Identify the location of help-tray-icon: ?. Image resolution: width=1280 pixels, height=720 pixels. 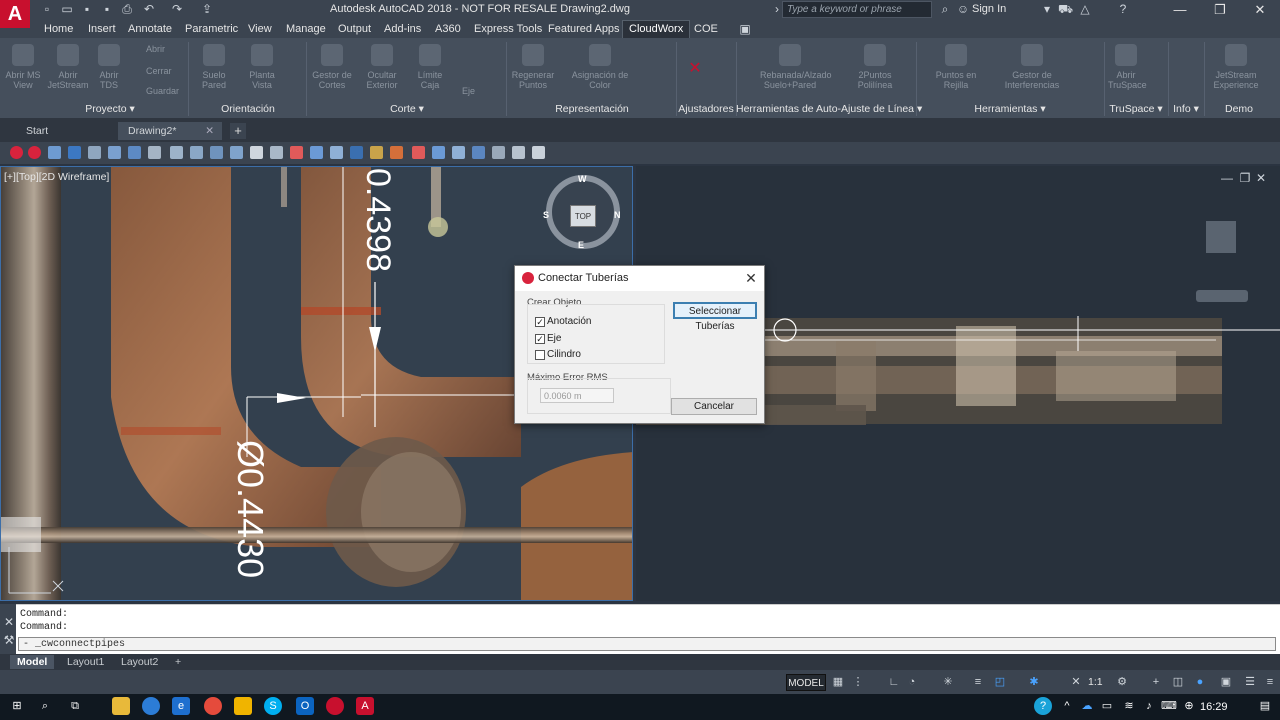
(1043, 706).